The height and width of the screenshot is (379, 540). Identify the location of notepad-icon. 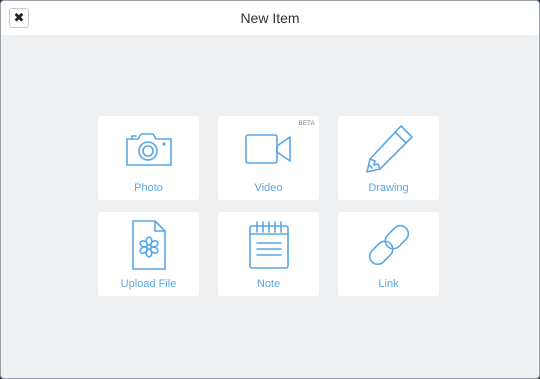
(268, 245).